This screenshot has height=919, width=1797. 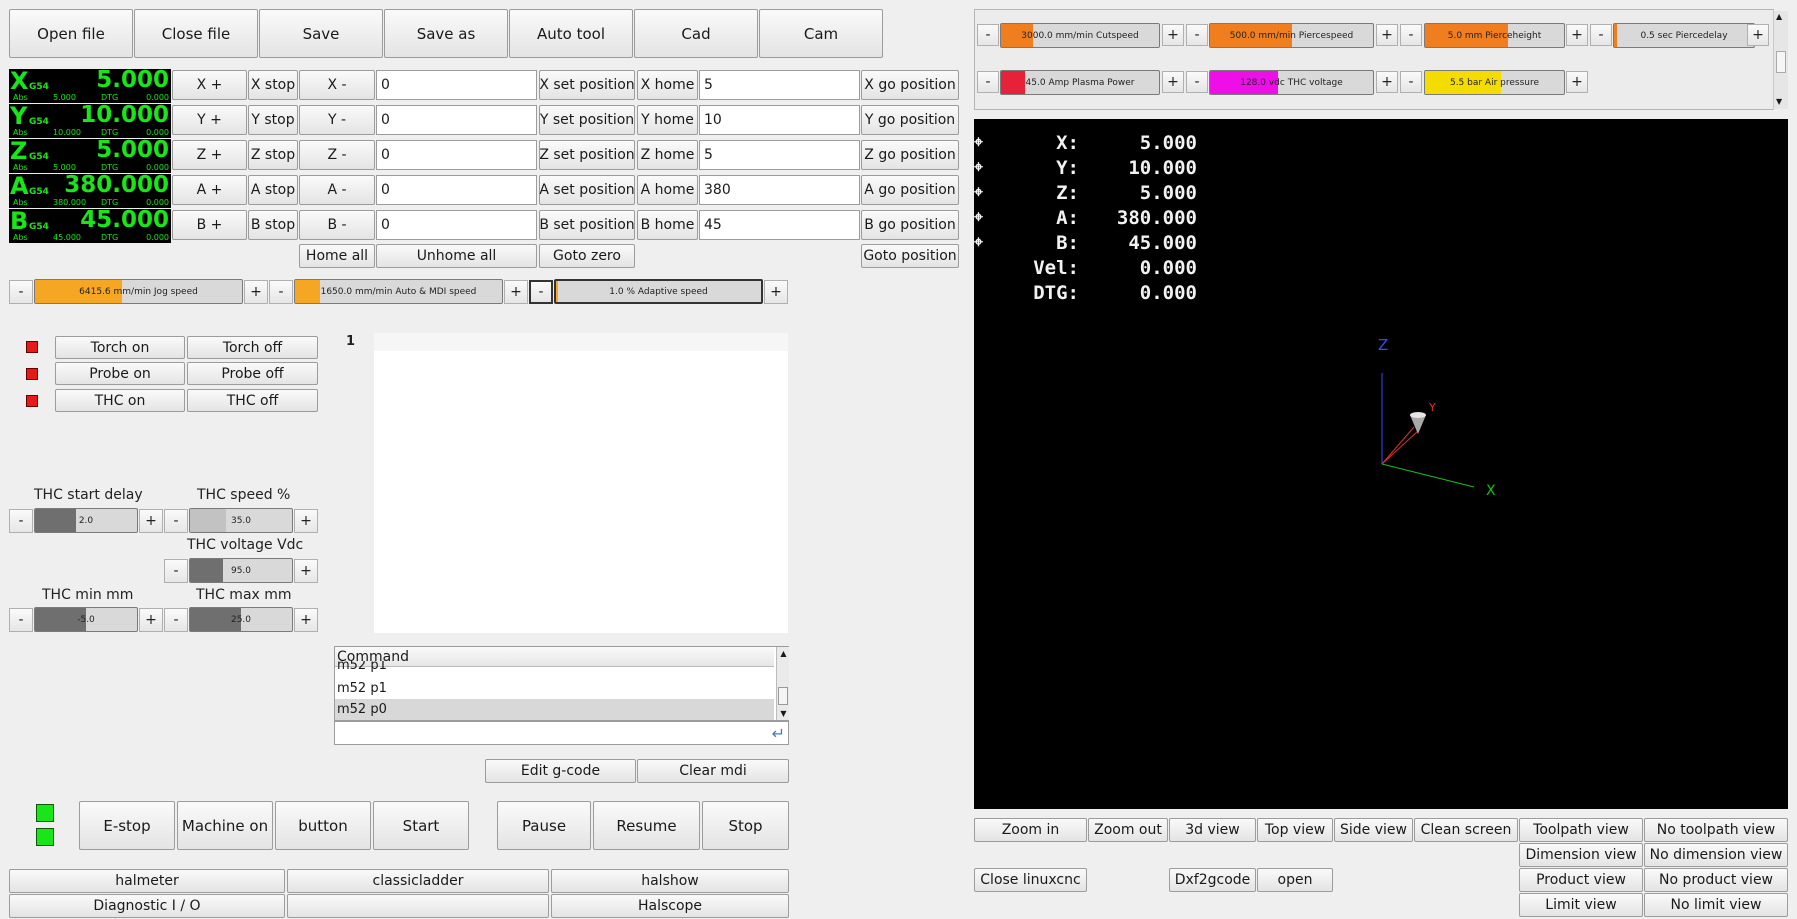 I want to click on adaptive-speed-slider: 1.0 % Adaptive speed, so click(x=658, y=291).